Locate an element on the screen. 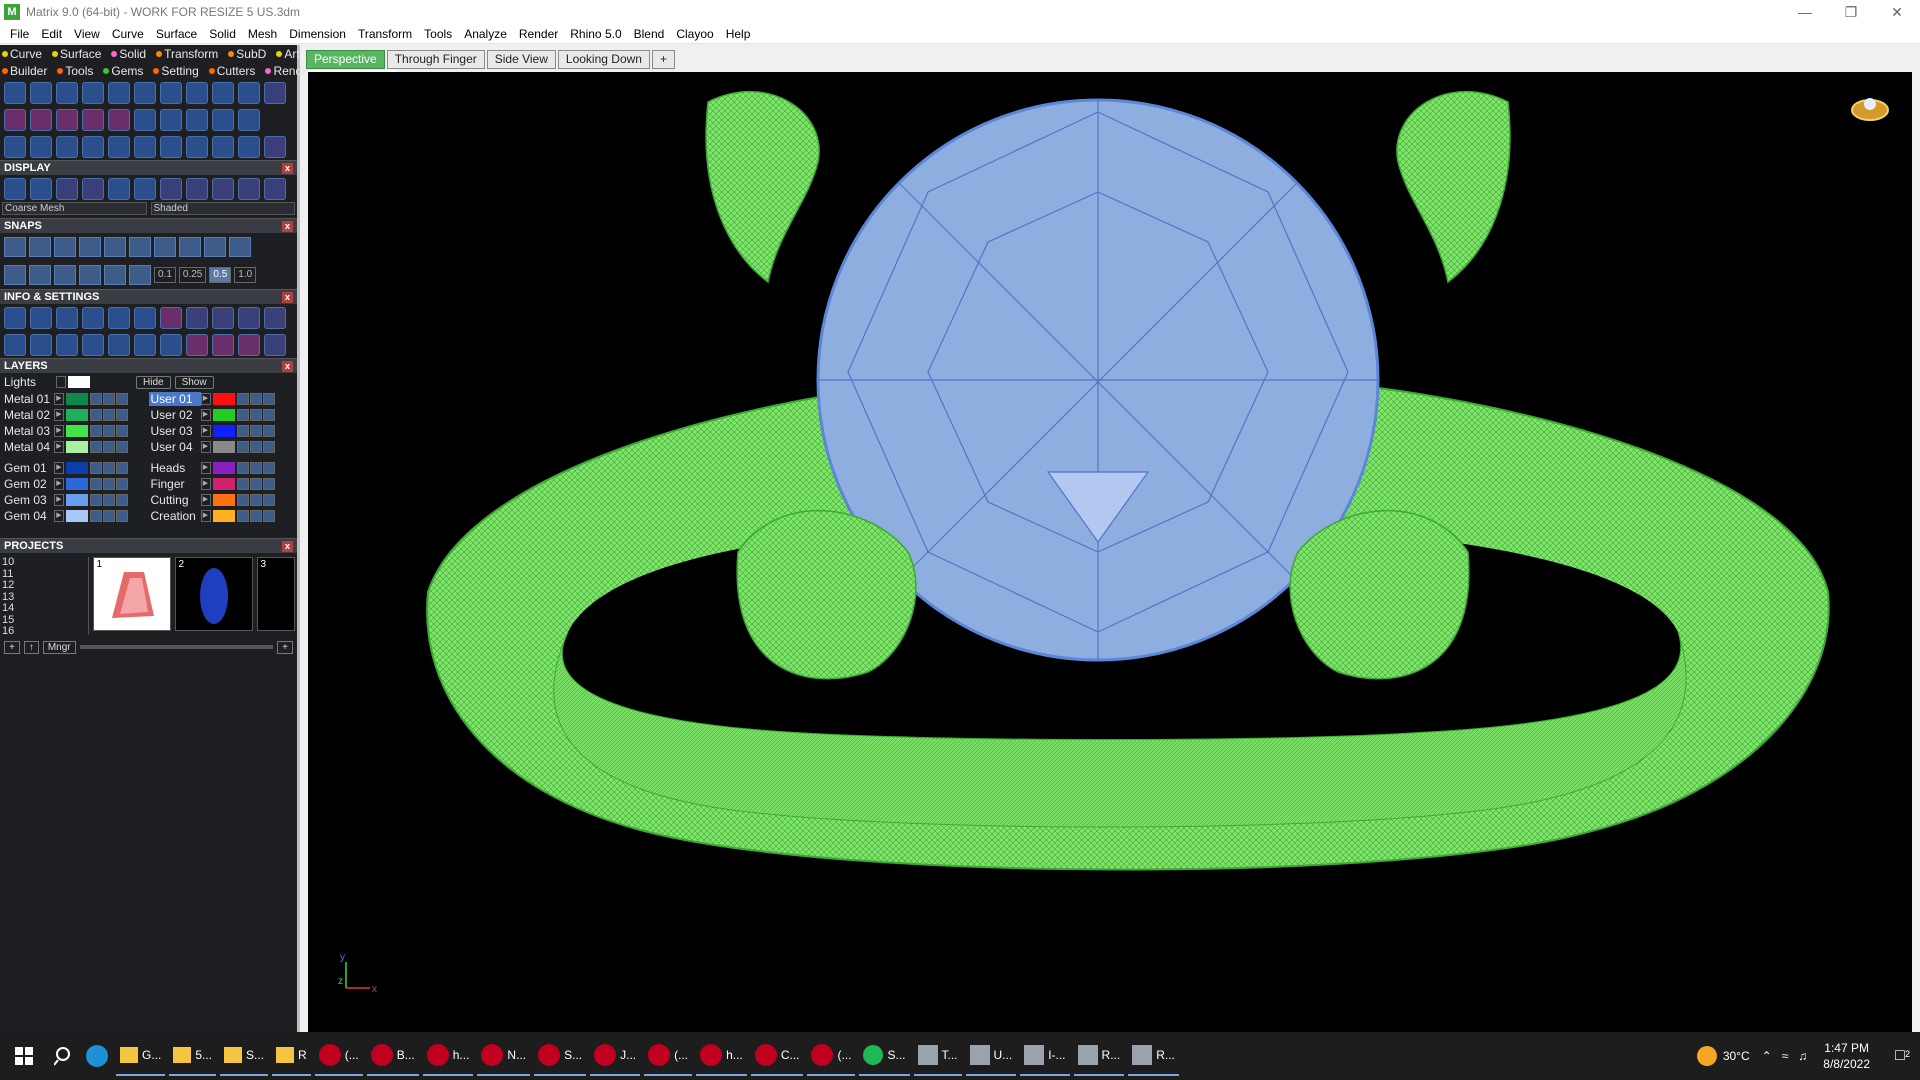 This screenshot has width=1920, height=1080. menu-item: Surface is located at coordinates (176, 34).